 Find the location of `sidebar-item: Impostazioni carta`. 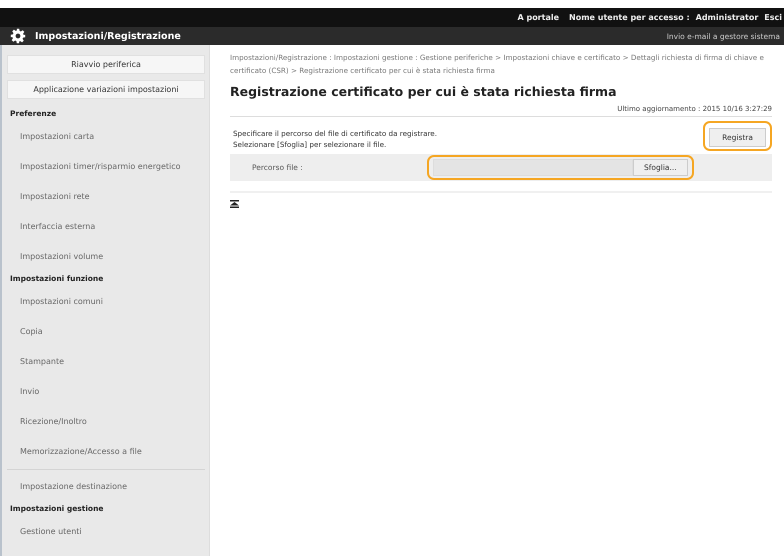

sidebar-item: Impostazioni carta is located at coordinates (106, 137).